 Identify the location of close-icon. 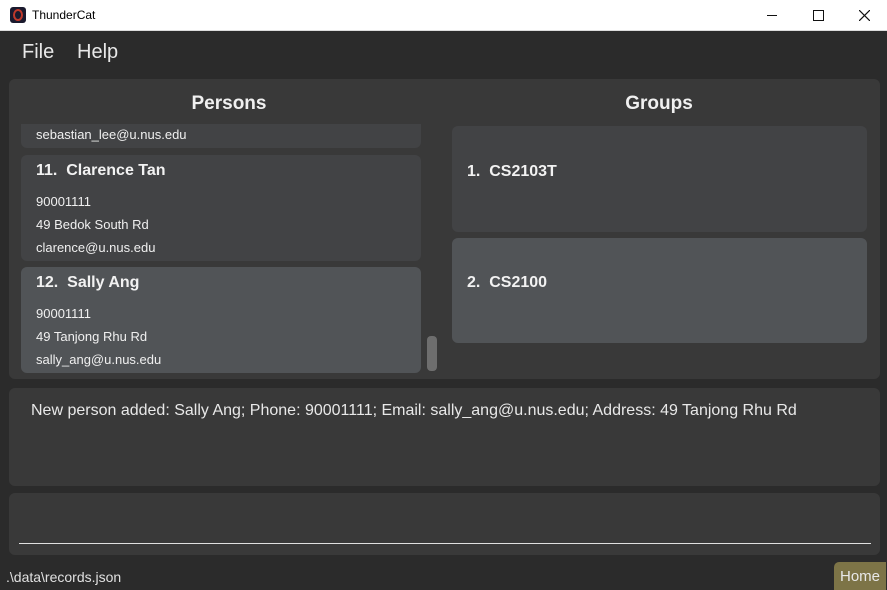
(864, 15).